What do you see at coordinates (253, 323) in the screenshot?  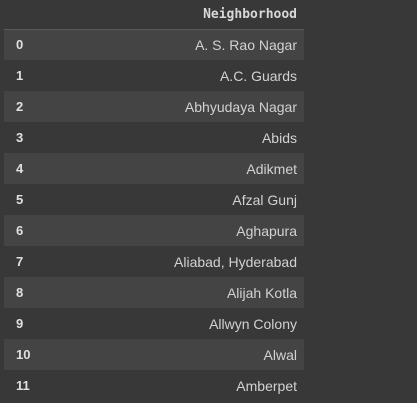 I see `neighborhood-cell: Allwyn Colony` at bounding box center [253, 323].